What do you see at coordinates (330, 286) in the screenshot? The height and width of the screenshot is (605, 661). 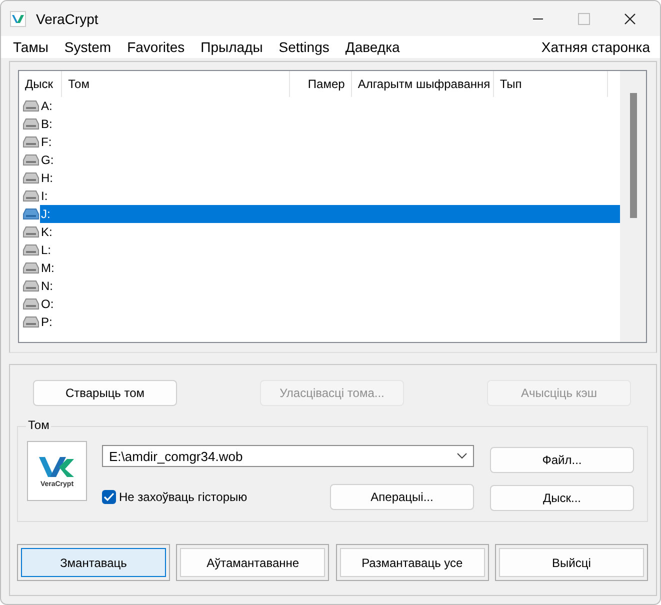 I see `drive-row: N:` at bounding box center [330, 286].